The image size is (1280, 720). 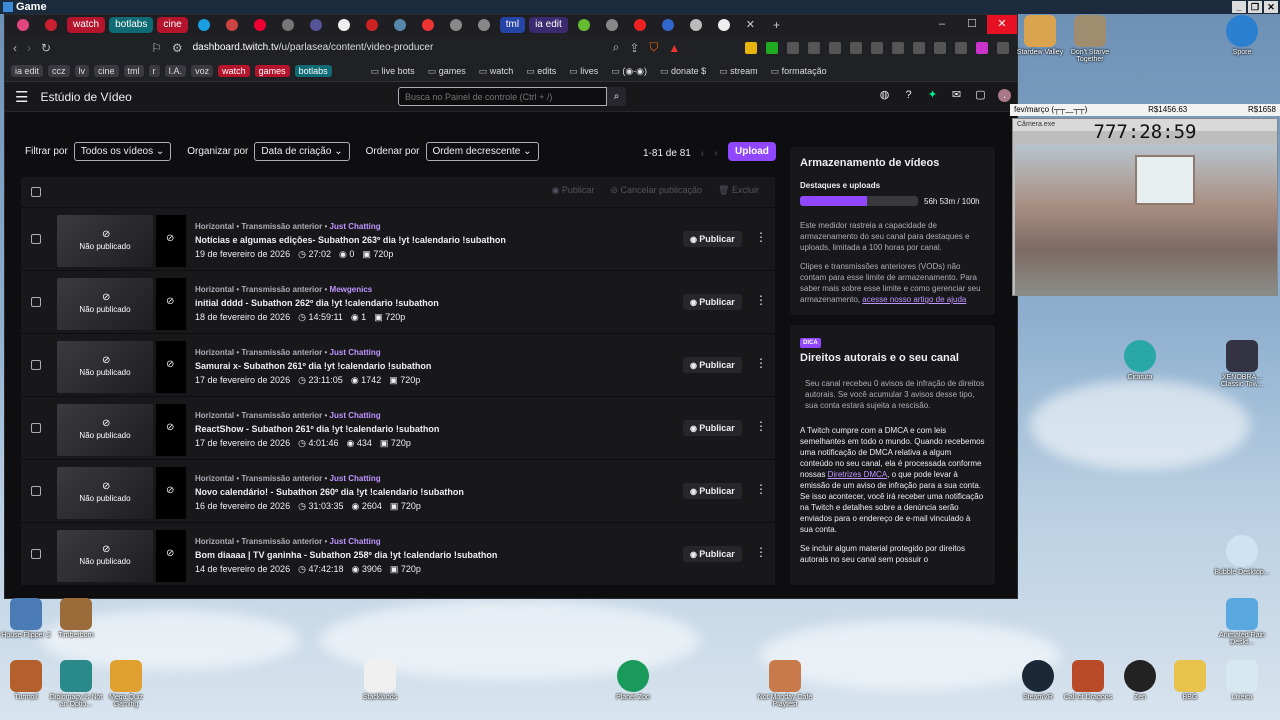 What do you see at coordinates (1003, 47) in the screenshot?
I see `menu-icon` at bounding box center [1003, 47].